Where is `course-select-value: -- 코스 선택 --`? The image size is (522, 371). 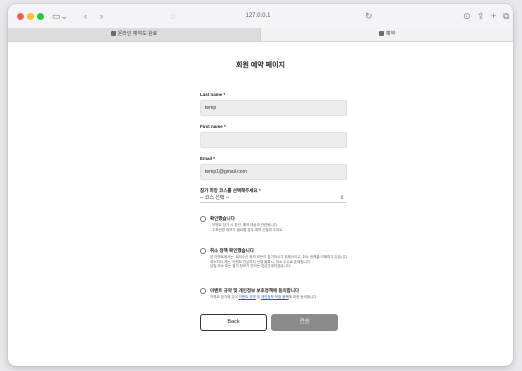 course-select-value: -- 코스 선택 -- is located at coordinates (215, 198).